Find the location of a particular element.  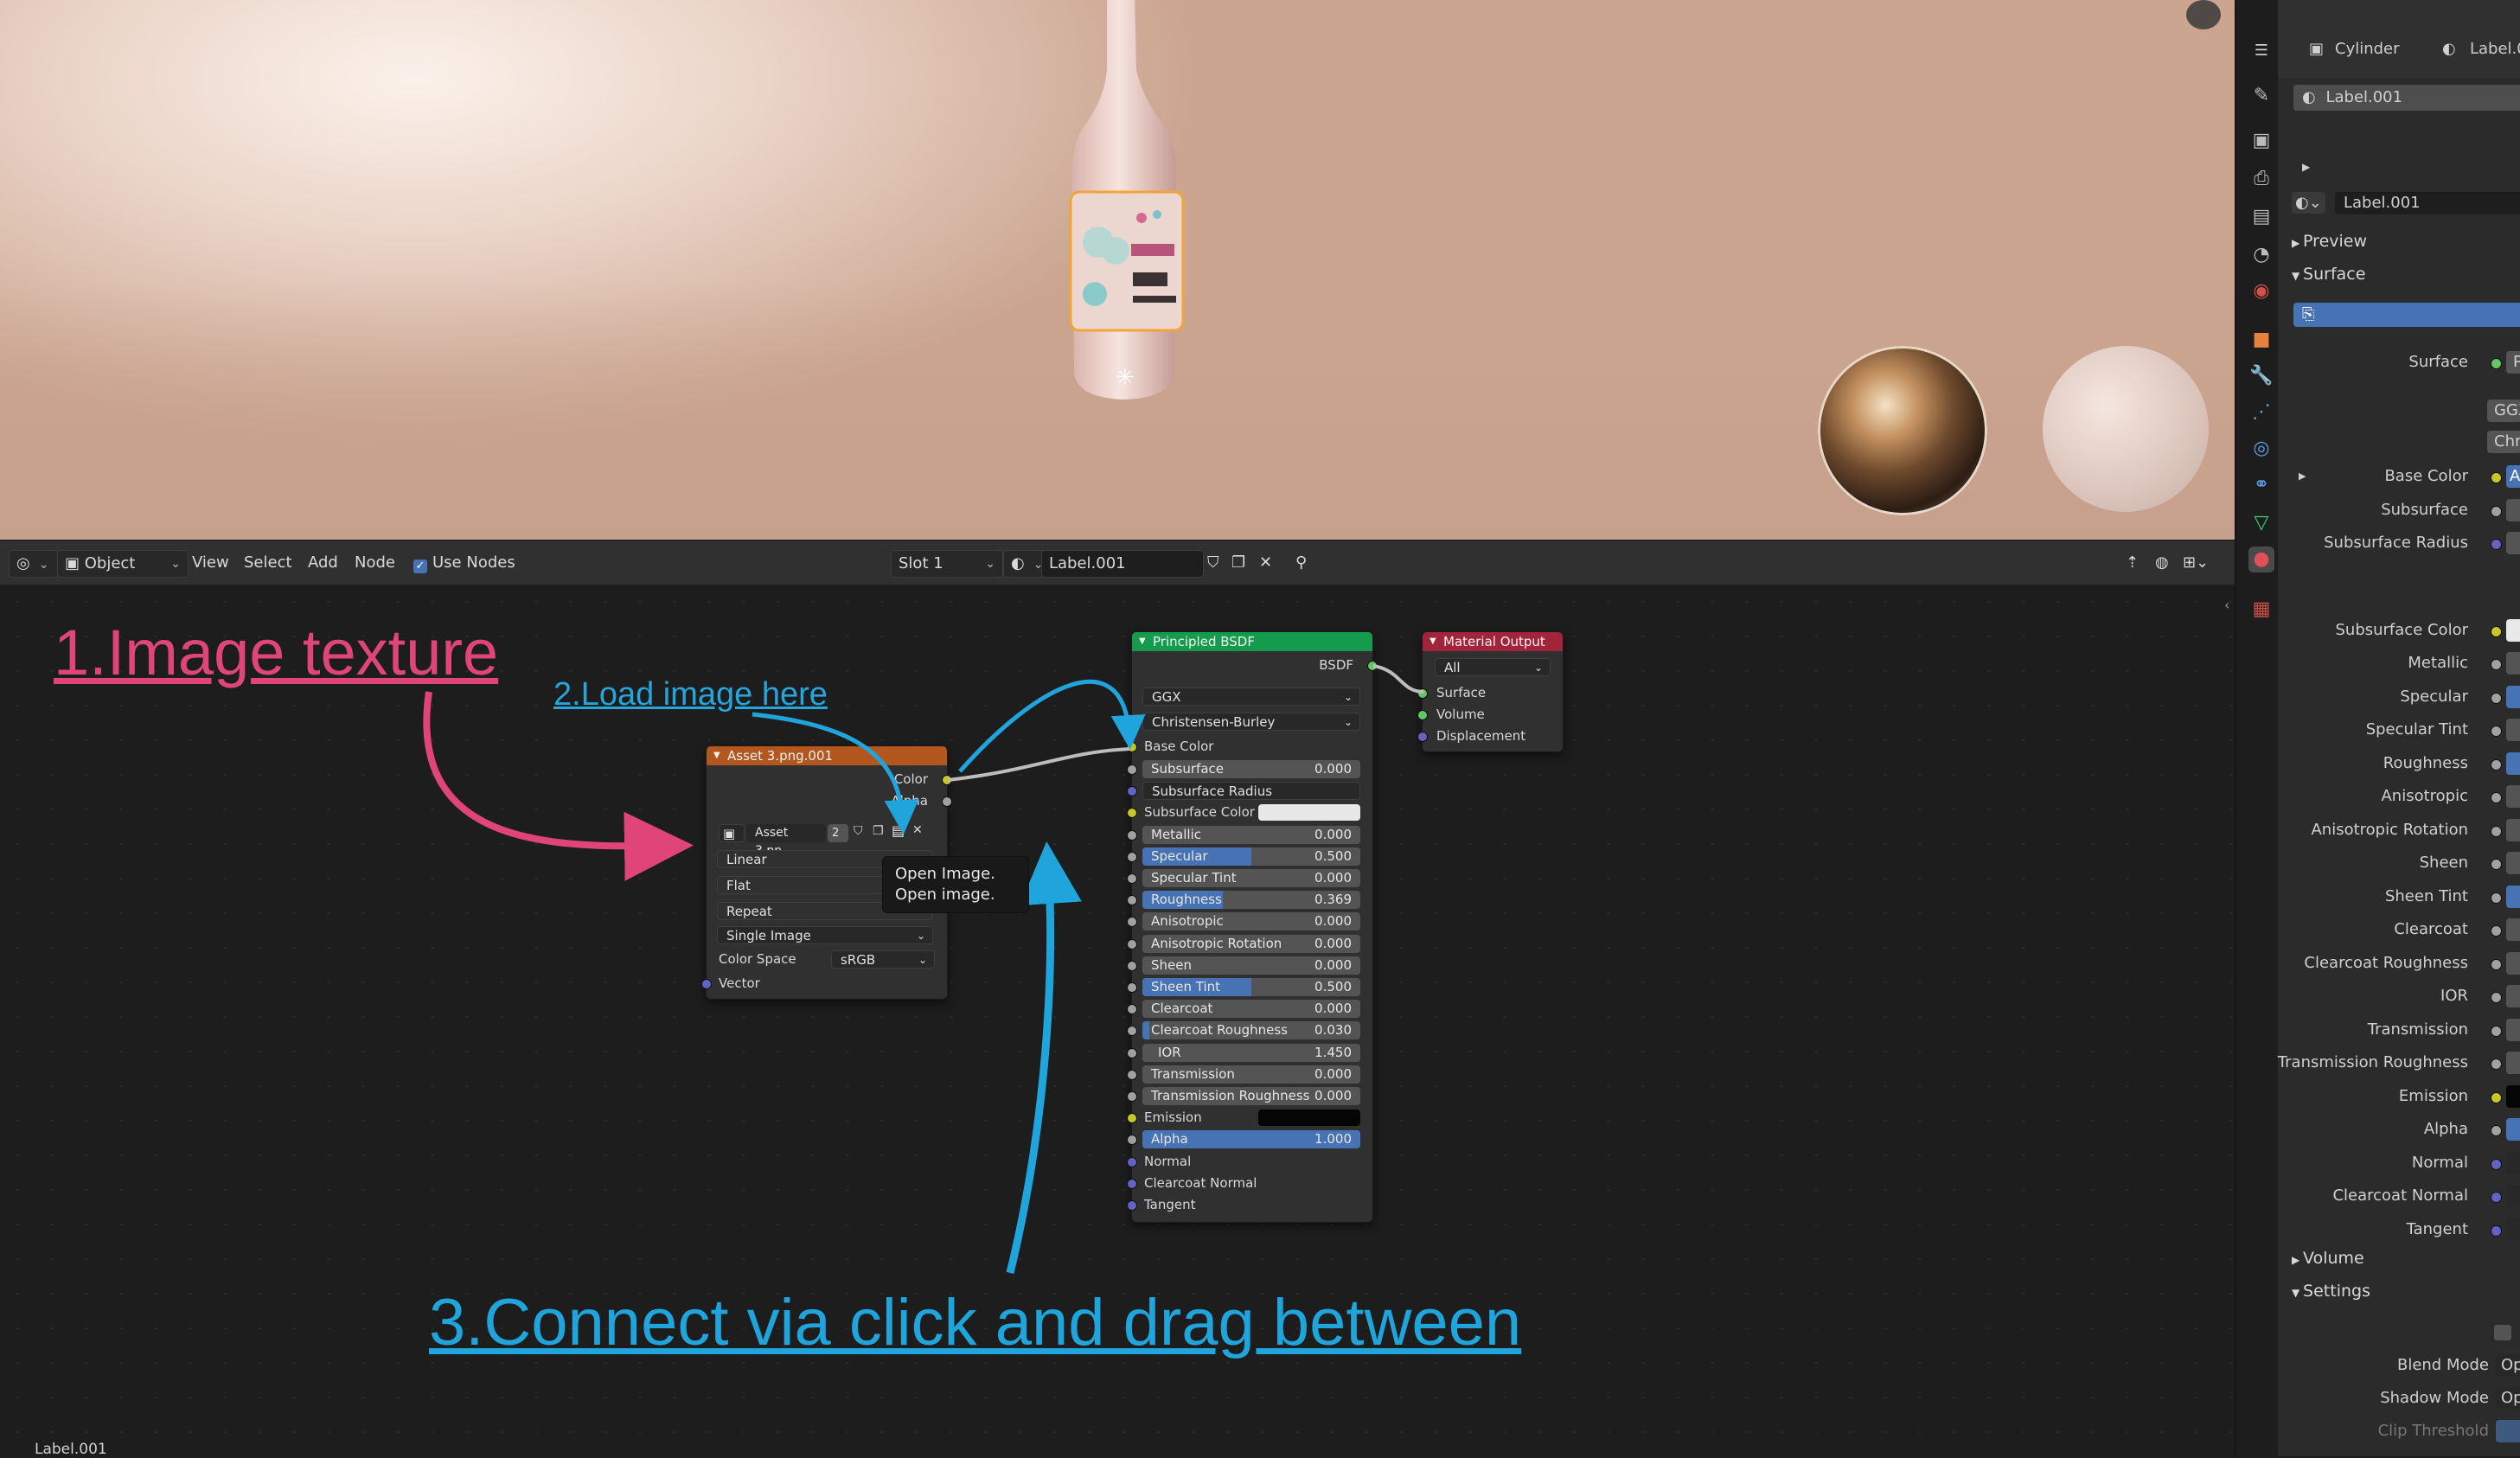

use-nodes-toggle: ✓ Use Nodes is located at coordinates (464, 563).